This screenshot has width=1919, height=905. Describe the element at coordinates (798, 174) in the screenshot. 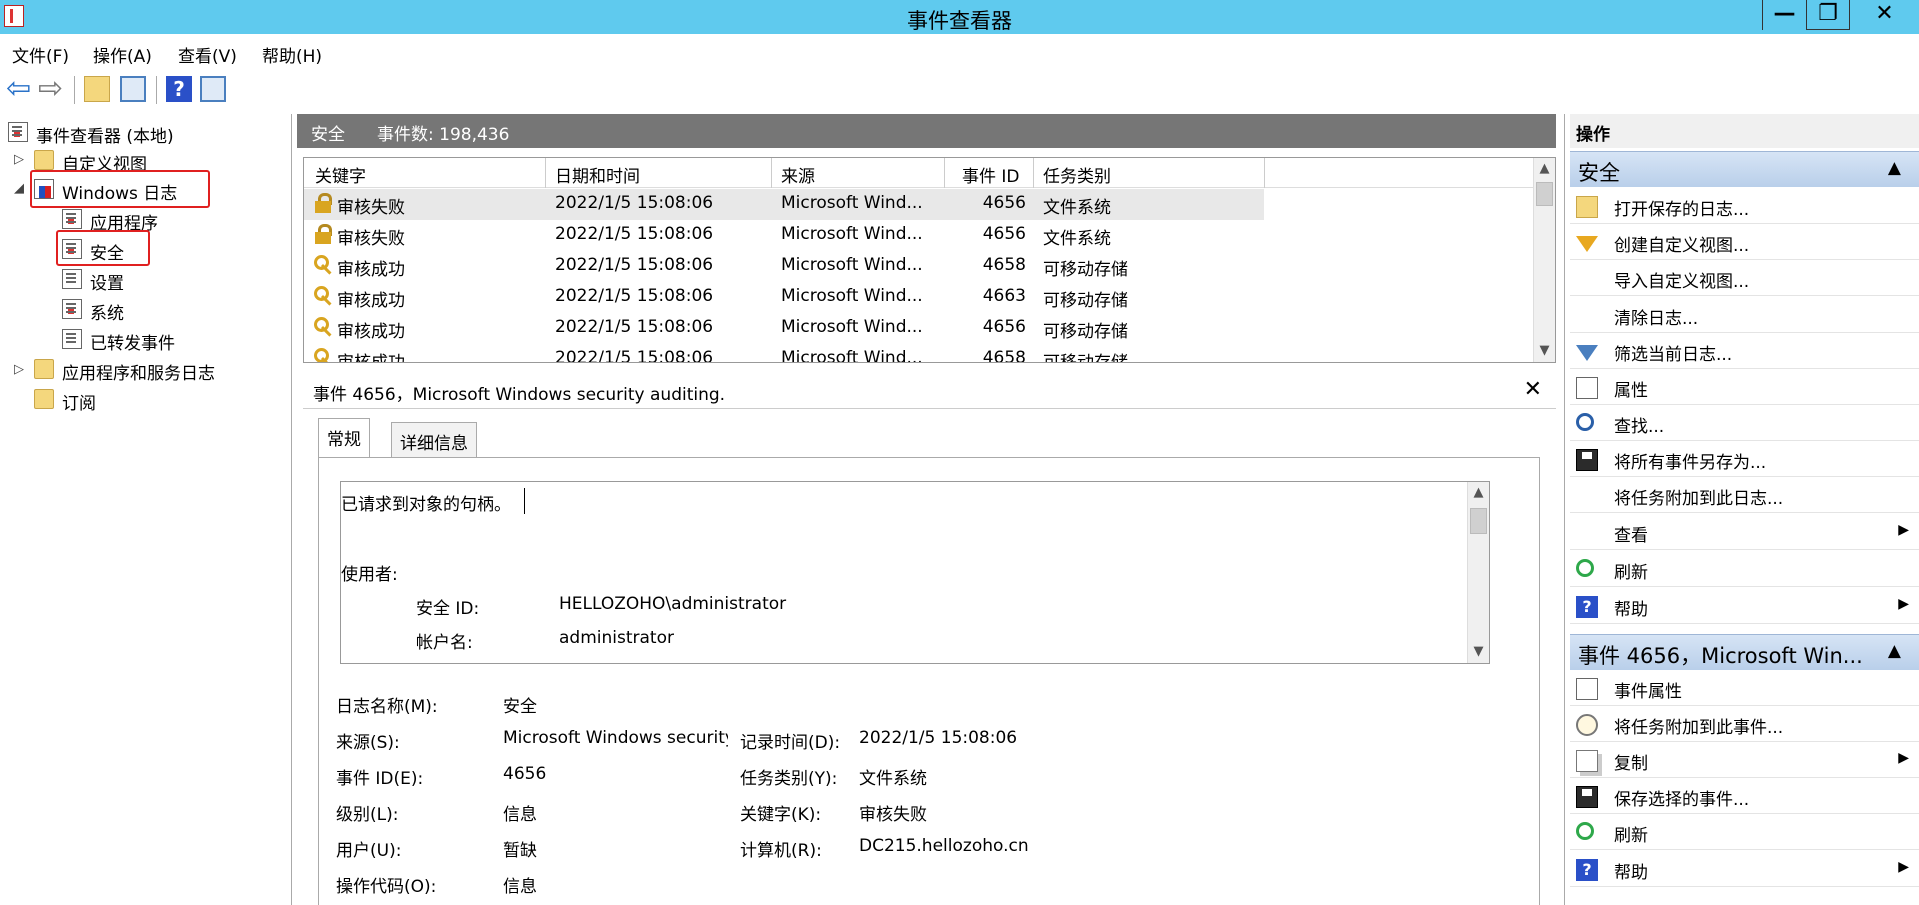

I see `column-header-source: 来源` at that location.